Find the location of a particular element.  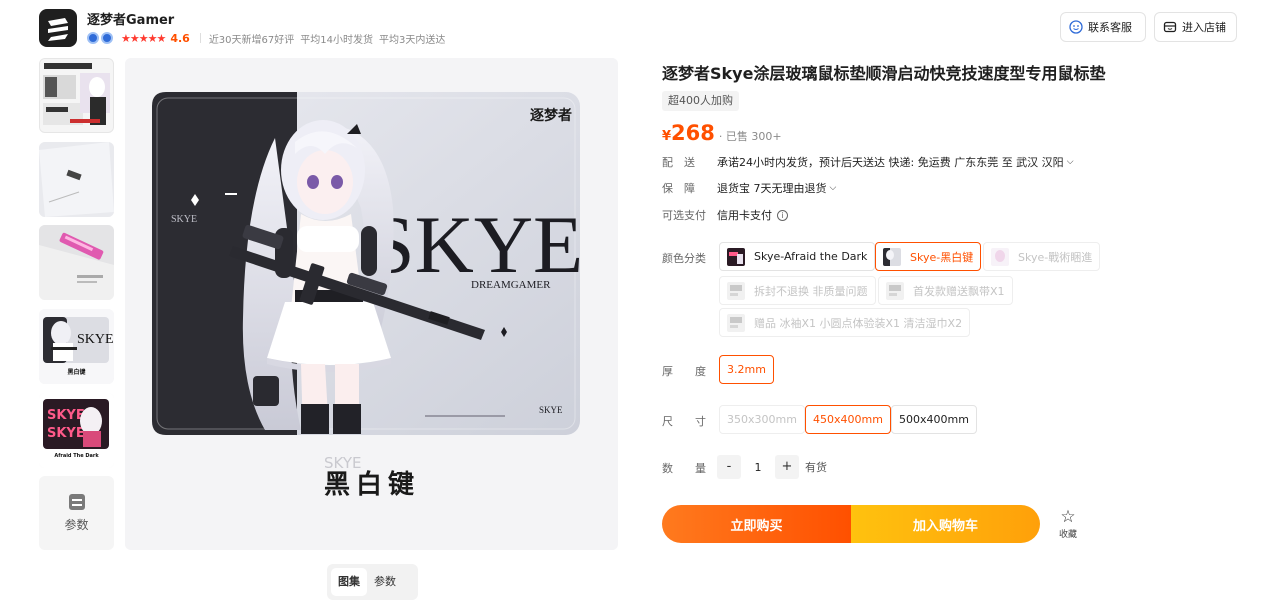

cart-count-pill: 超400人加购 is located at coordinates (700, 101).